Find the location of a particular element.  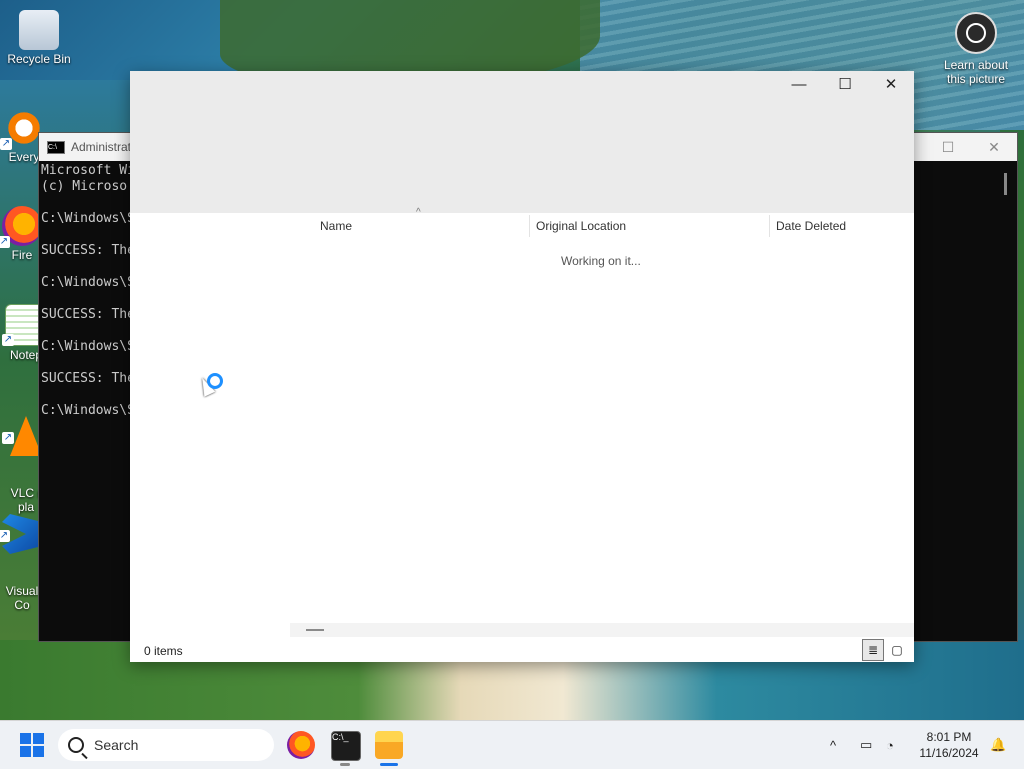

column-date-deleted: Date Deleted is located at coordinates (811, 226).